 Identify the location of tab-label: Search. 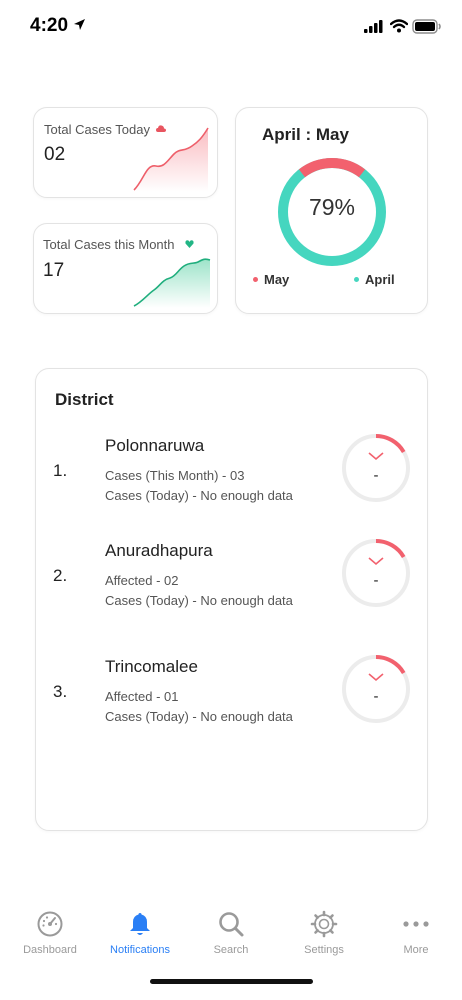
(231, 950).